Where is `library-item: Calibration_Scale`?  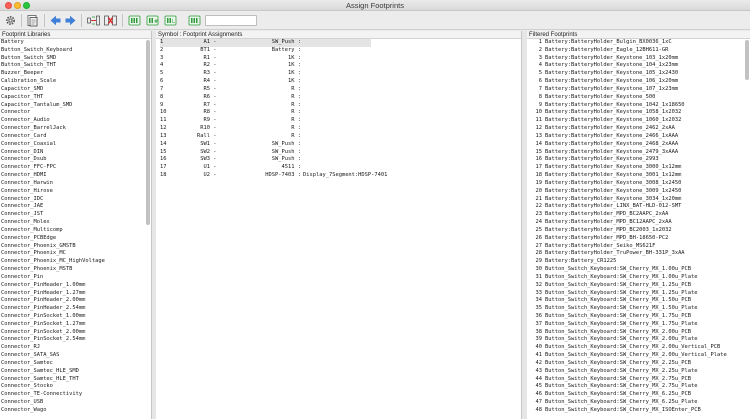 library-item: Calibration_Scale is located at coordinates (76, 82).